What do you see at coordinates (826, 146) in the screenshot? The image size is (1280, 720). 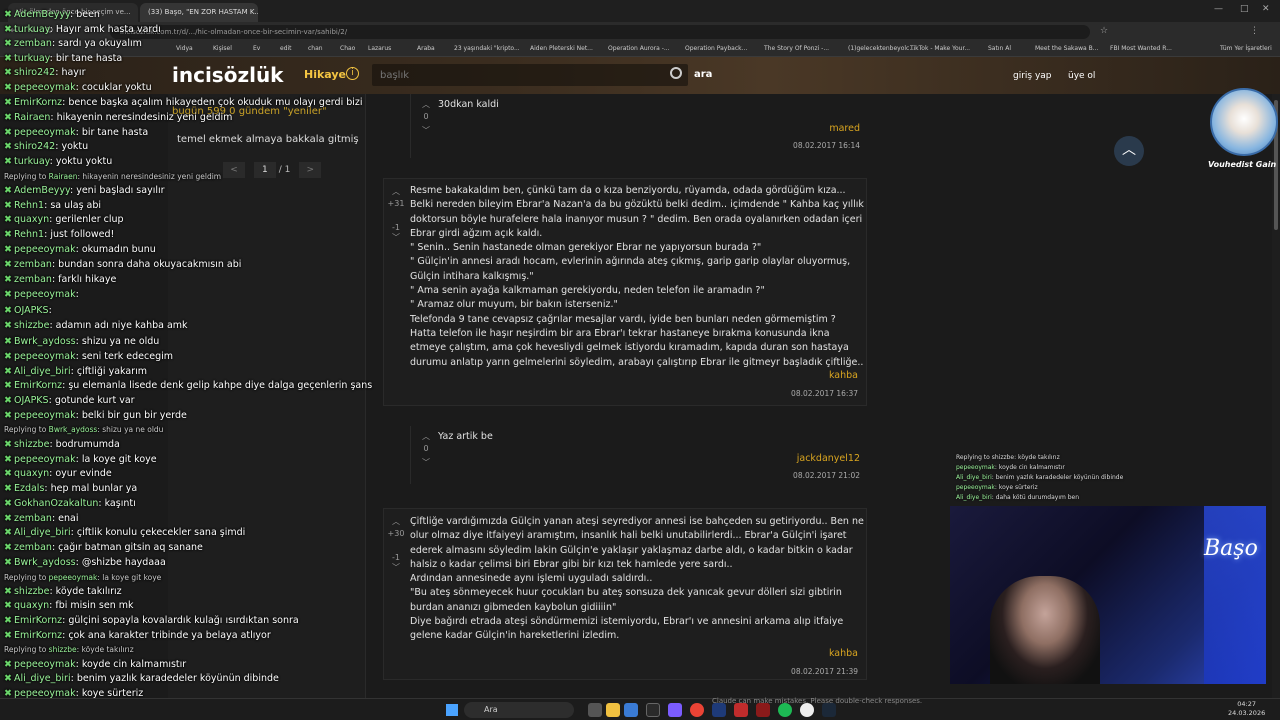 I see `entry-date: 08.02.2017 16:14` at bounding box center [826, 146].